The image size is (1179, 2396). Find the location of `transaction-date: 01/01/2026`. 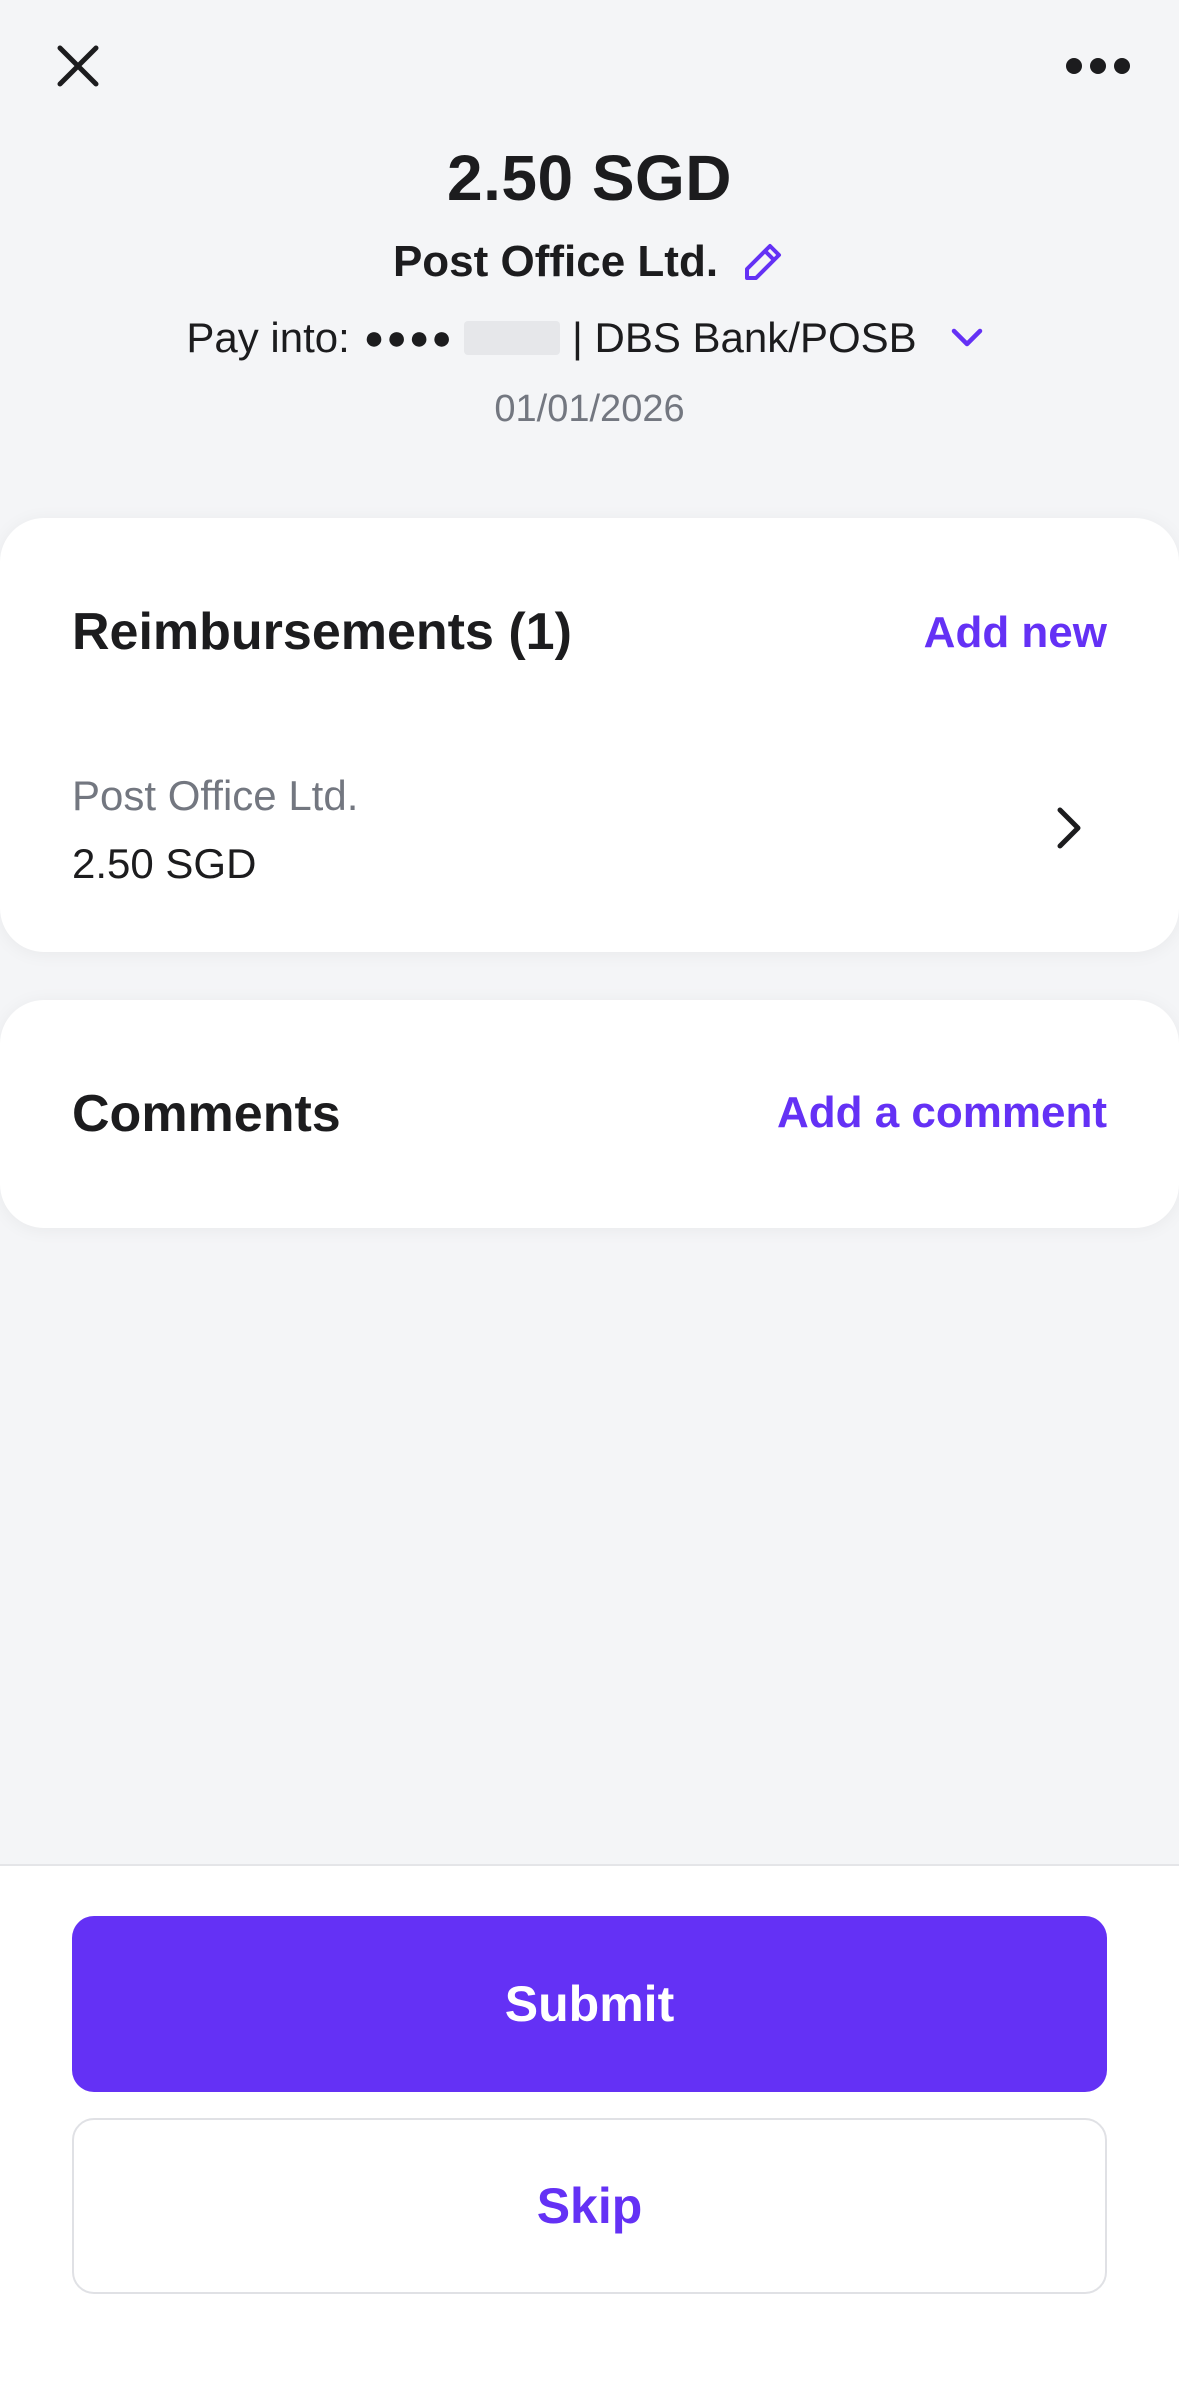

transaction-date: 01/01/2026 is located at coordinates (589, 409).